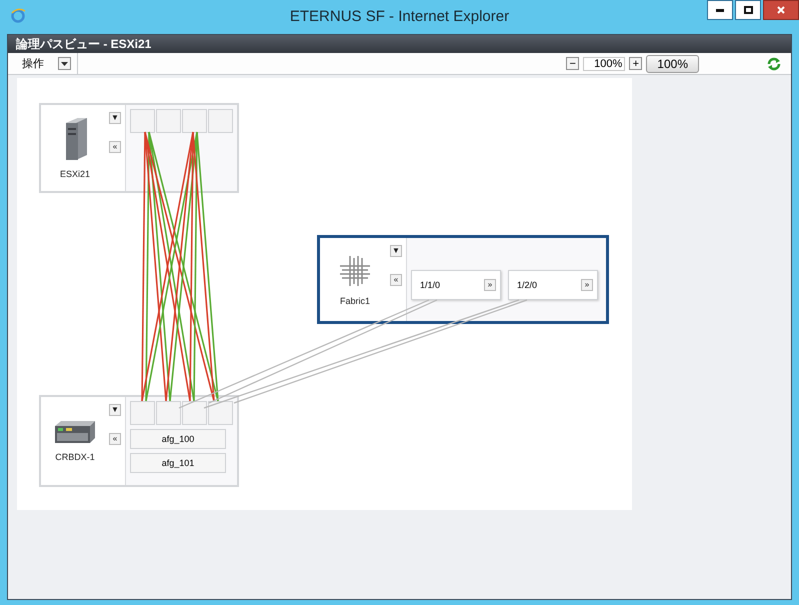  I want to click on node-card: CRBDX-1 ▼ « afg_100 afg_101, so click(139, 441).